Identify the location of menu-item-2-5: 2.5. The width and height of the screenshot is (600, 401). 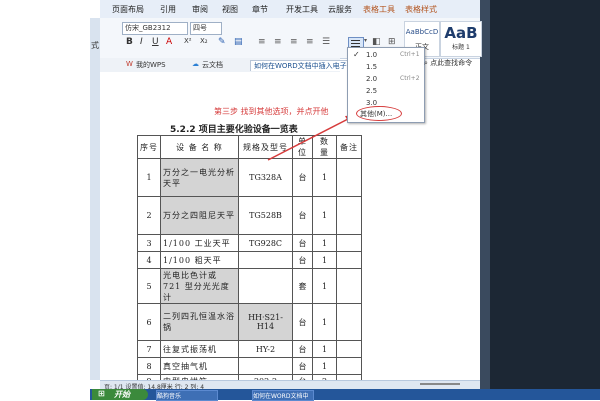
(386, 92).